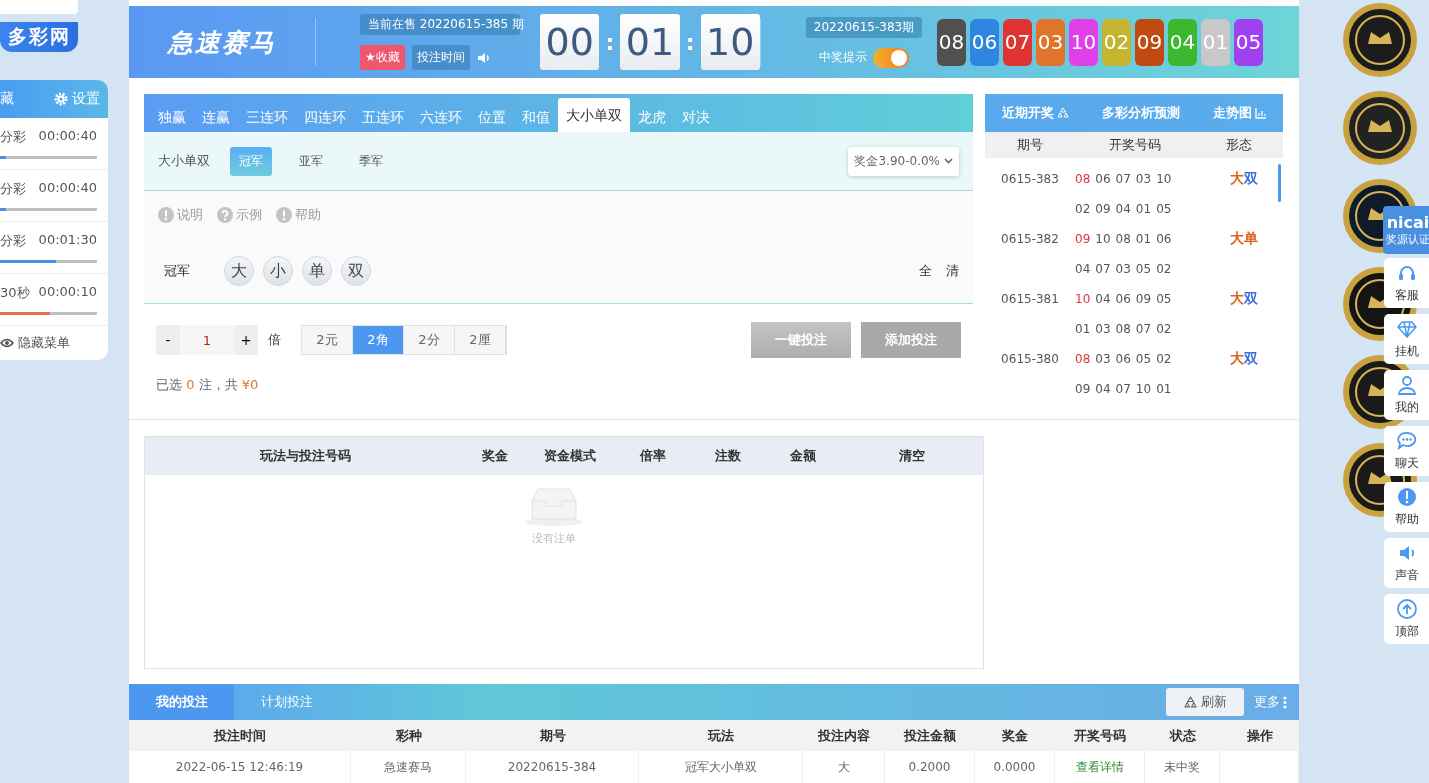 This screenshot has height=783, width=1429. I want to click on column-header: 玩法与投注号码, so click(305, 456).